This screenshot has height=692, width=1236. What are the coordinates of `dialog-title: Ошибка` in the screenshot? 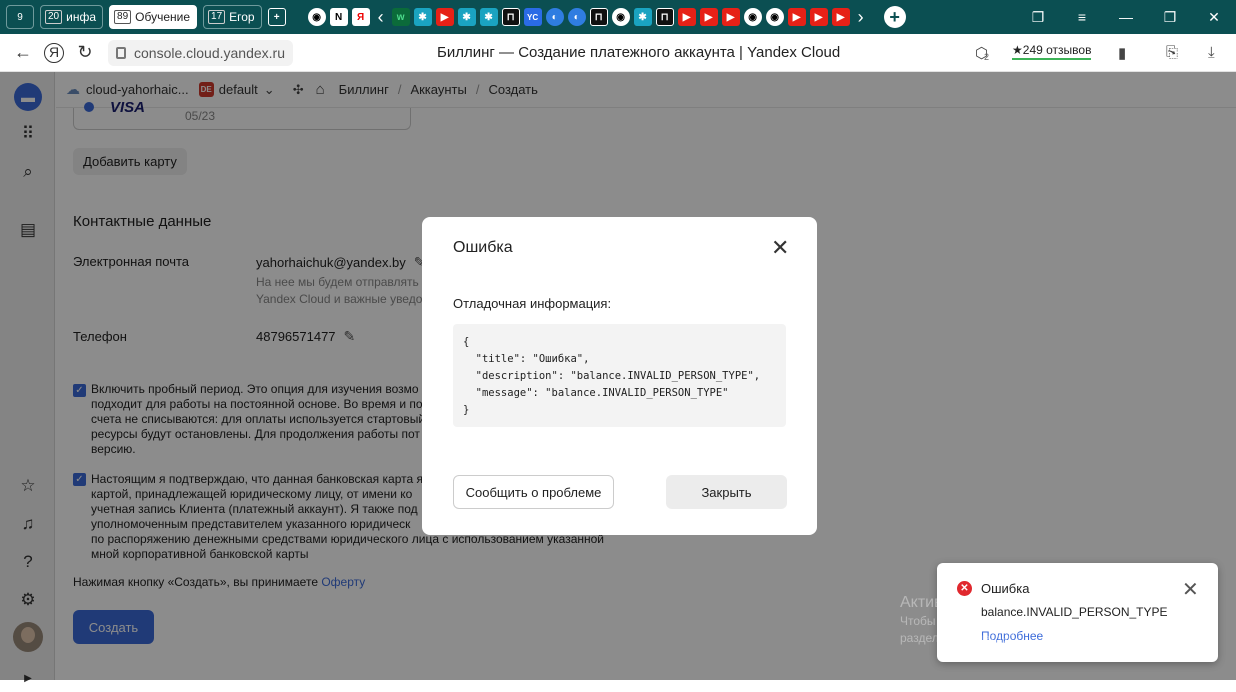 It's located at (483, 247).